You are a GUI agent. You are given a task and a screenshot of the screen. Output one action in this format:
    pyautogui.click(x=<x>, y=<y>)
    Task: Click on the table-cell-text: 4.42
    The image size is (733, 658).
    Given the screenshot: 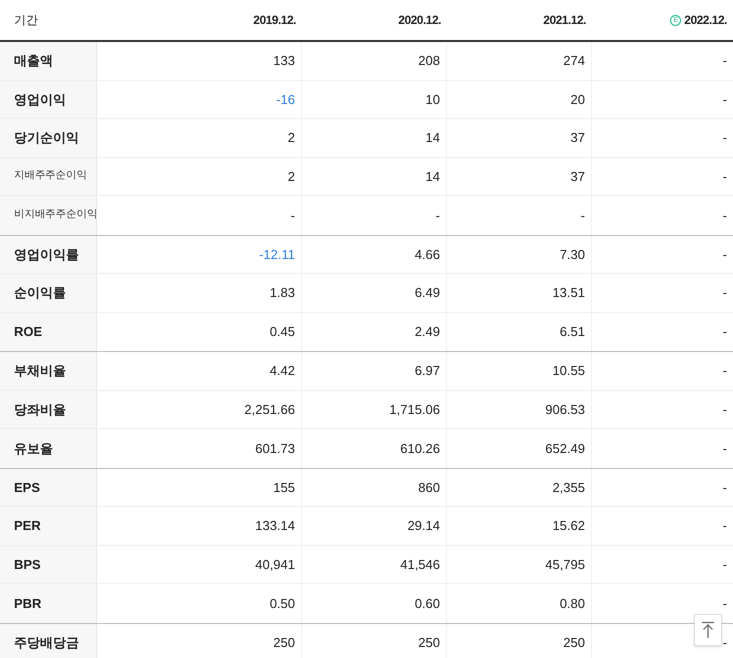 What is the action you would take?
    pyautogui.click(x=282, y=371)
    